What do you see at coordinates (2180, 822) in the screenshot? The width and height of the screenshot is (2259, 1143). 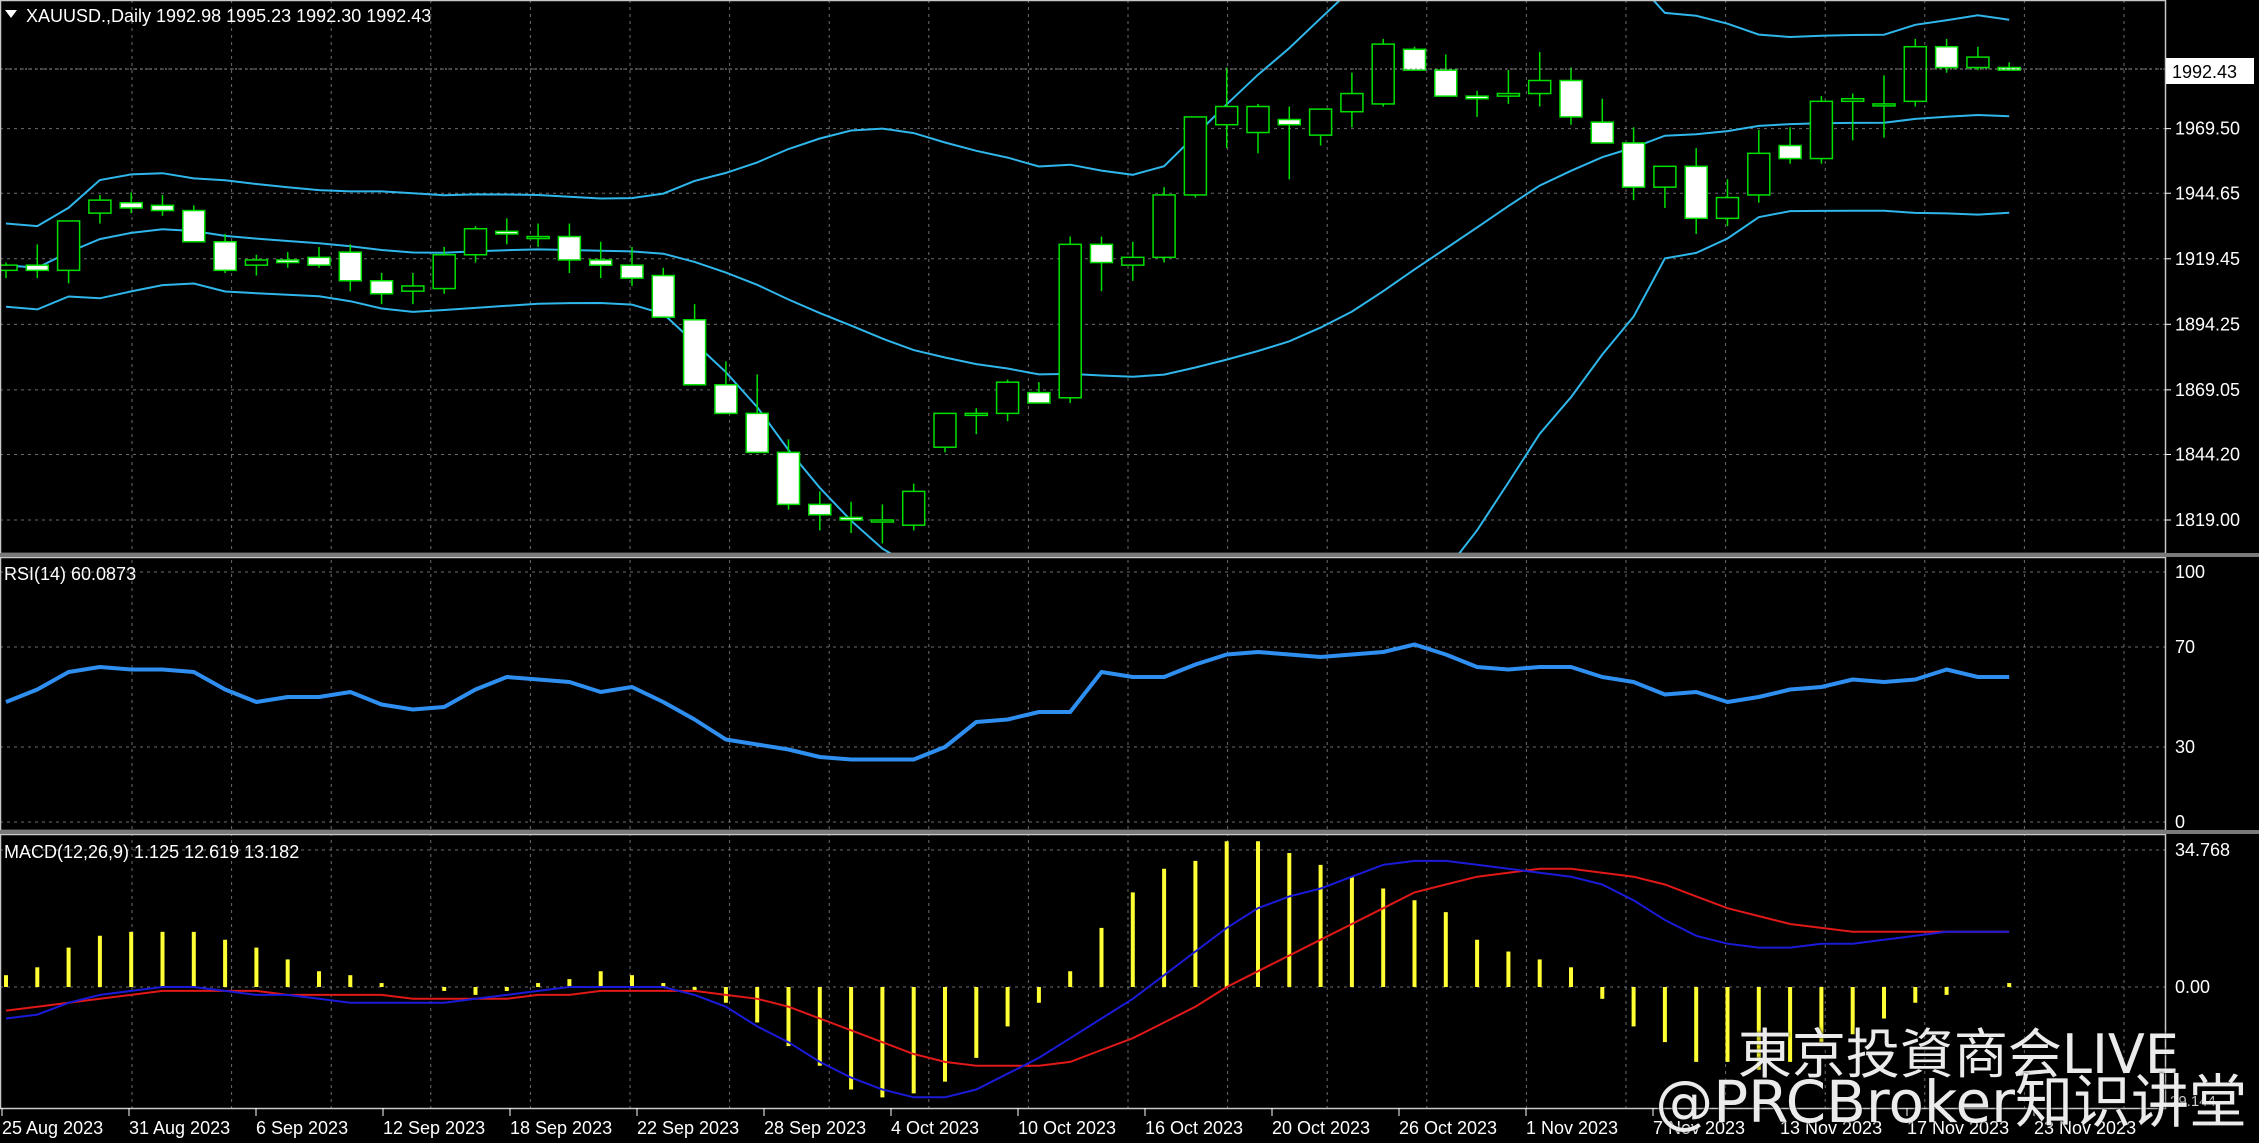 I see `rsi-tick-label: 0` at bounding box center [2180, 822].